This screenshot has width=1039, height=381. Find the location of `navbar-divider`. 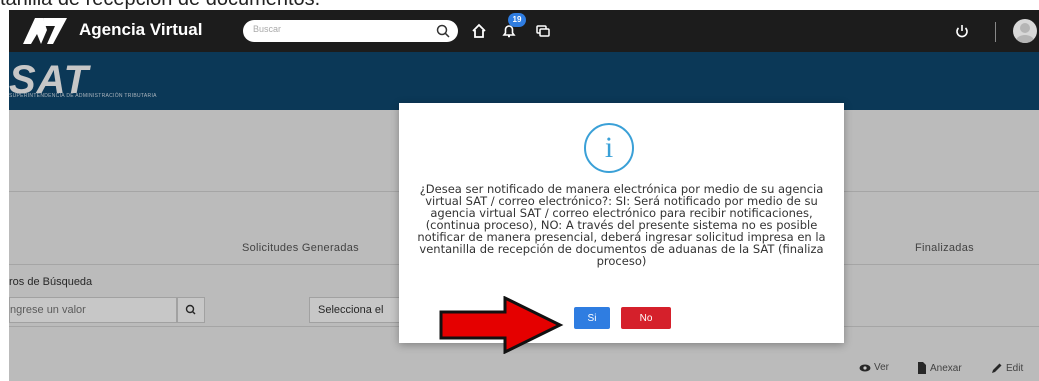

navbar-divider is located at coordinates (995, 32).